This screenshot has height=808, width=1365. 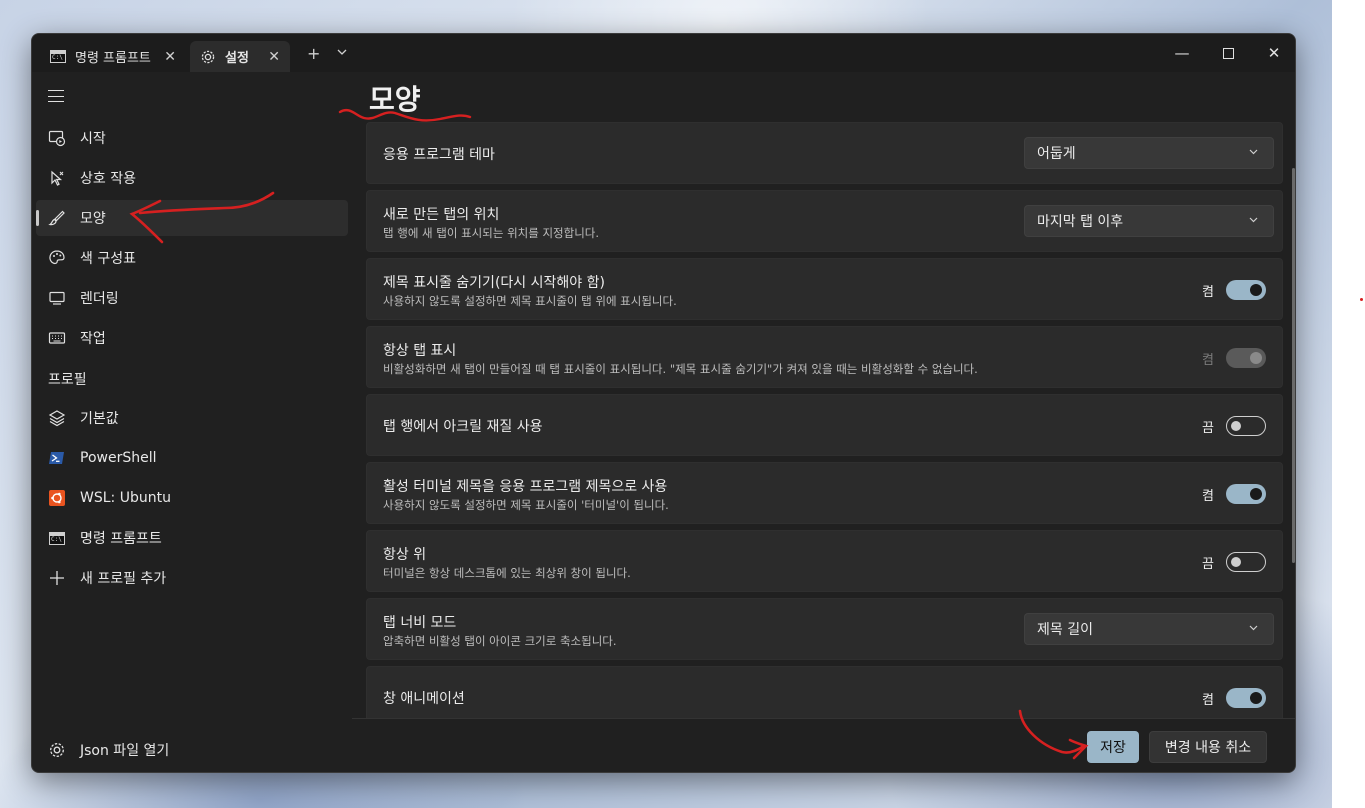 I want to click on hide-titlebar-toggle: 켬, so click(x=1234, y=290).